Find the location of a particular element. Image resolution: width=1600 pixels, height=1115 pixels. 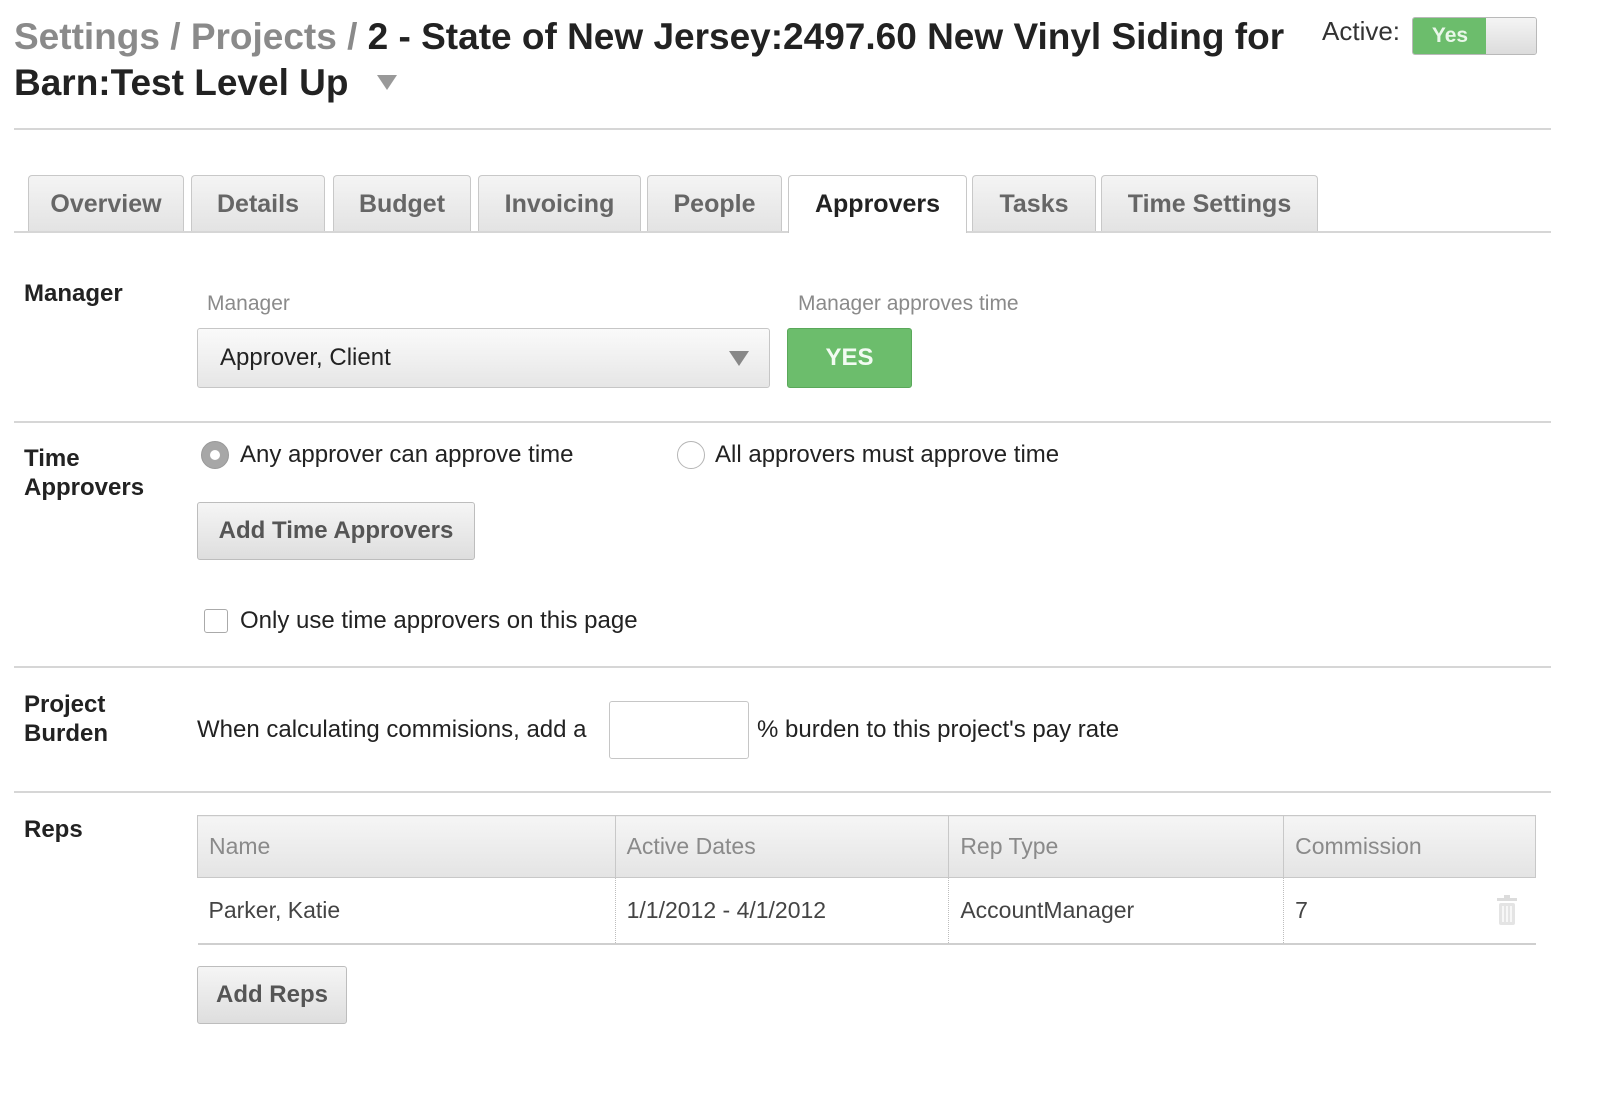

any-approver-radio is located at coordinates (215, 455).